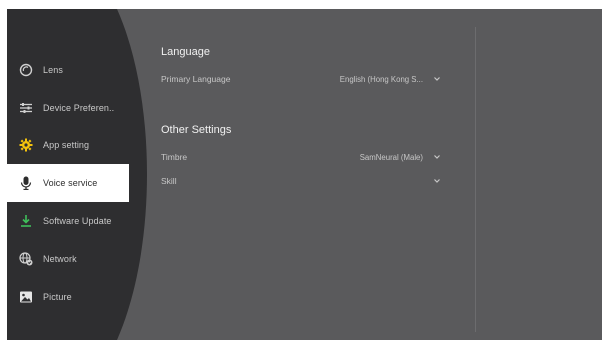  I want to click on sidebar-item-label: Voice service, so click(70, 183).